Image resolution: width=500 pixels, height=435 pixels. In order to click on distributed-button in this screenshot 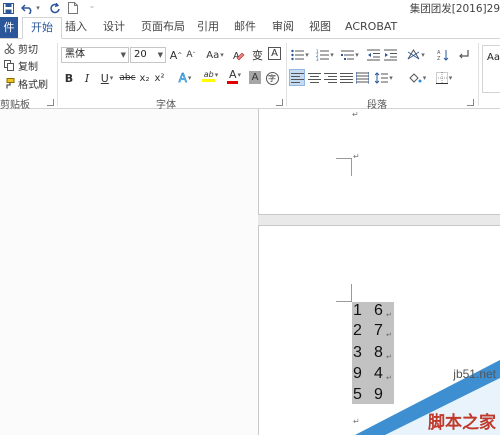, I will do `click(362, 78)`.